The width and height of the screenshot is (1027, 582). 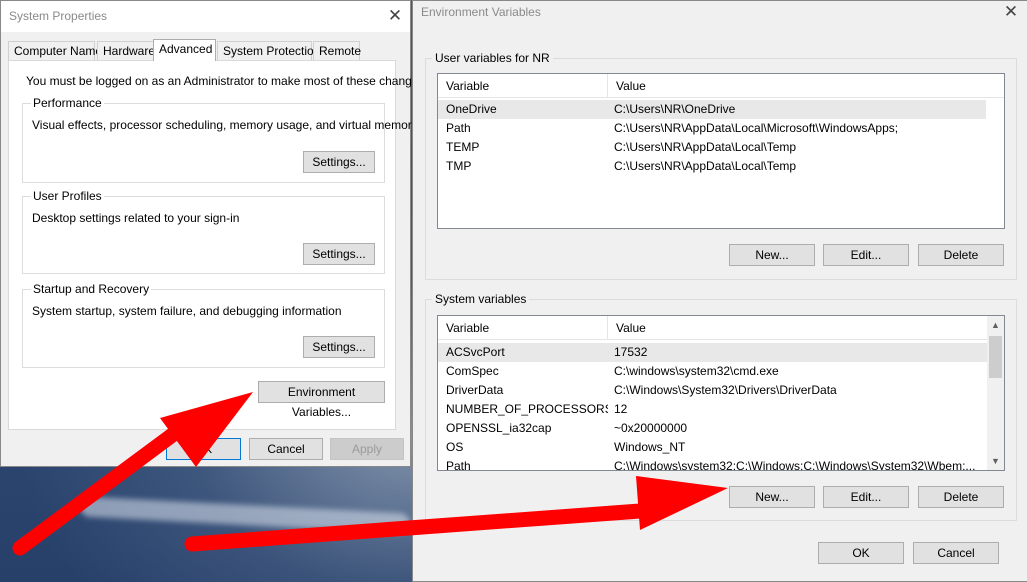 I want to click on user-variables-label: User variables for NR, so click(x=492, y=58).